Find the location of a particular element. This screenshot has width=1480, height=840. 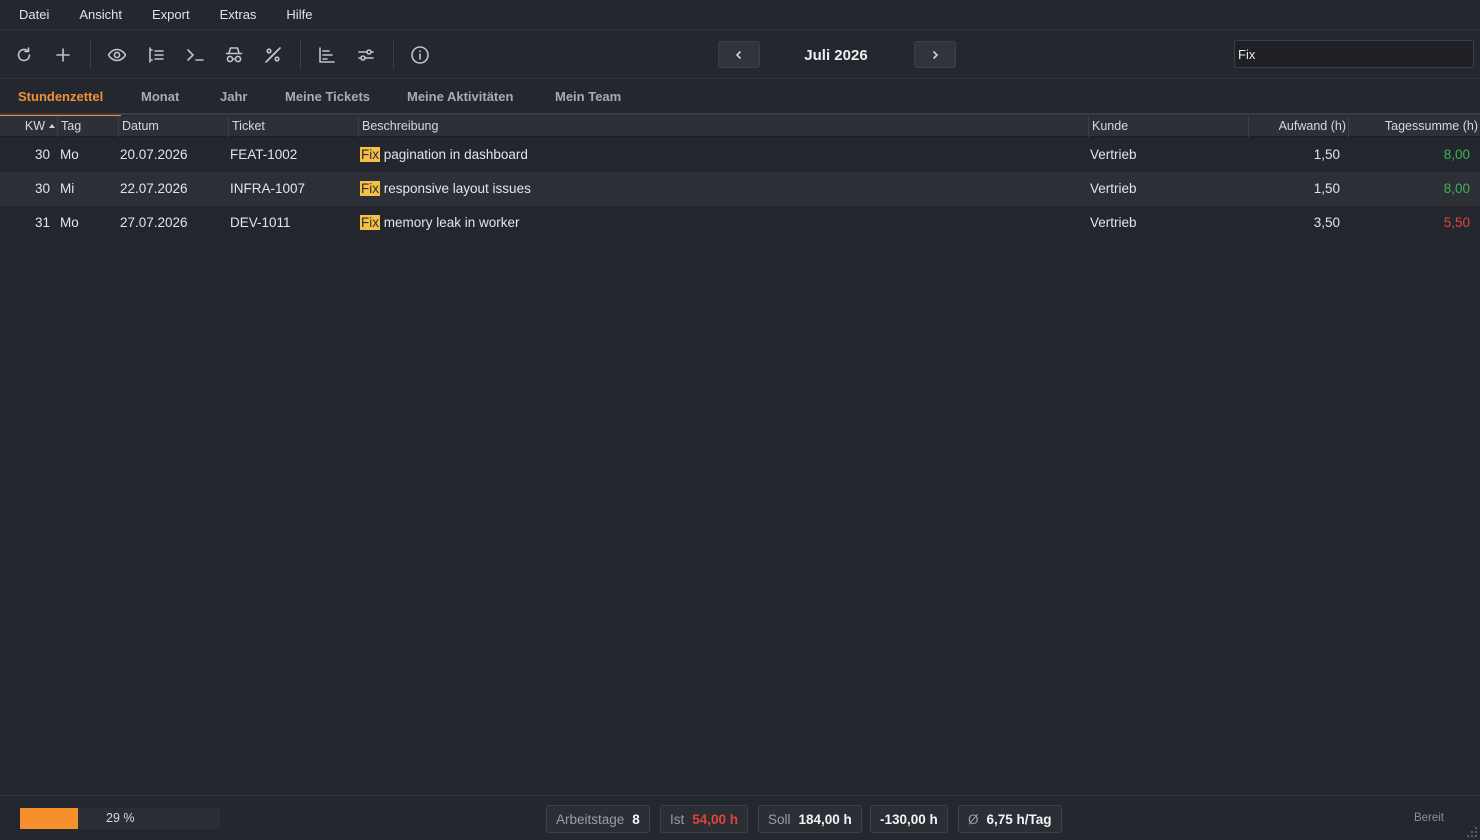

column-header-ticket: Ticket is located at coordinates (294, 126).